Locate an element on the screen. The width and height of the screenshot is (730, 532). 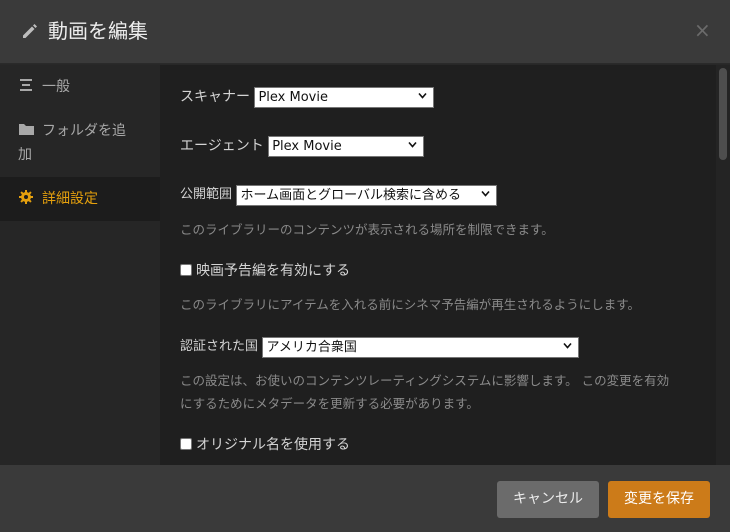
agent-row: エージェント Plex Movie is located at coordinates (302, 146).